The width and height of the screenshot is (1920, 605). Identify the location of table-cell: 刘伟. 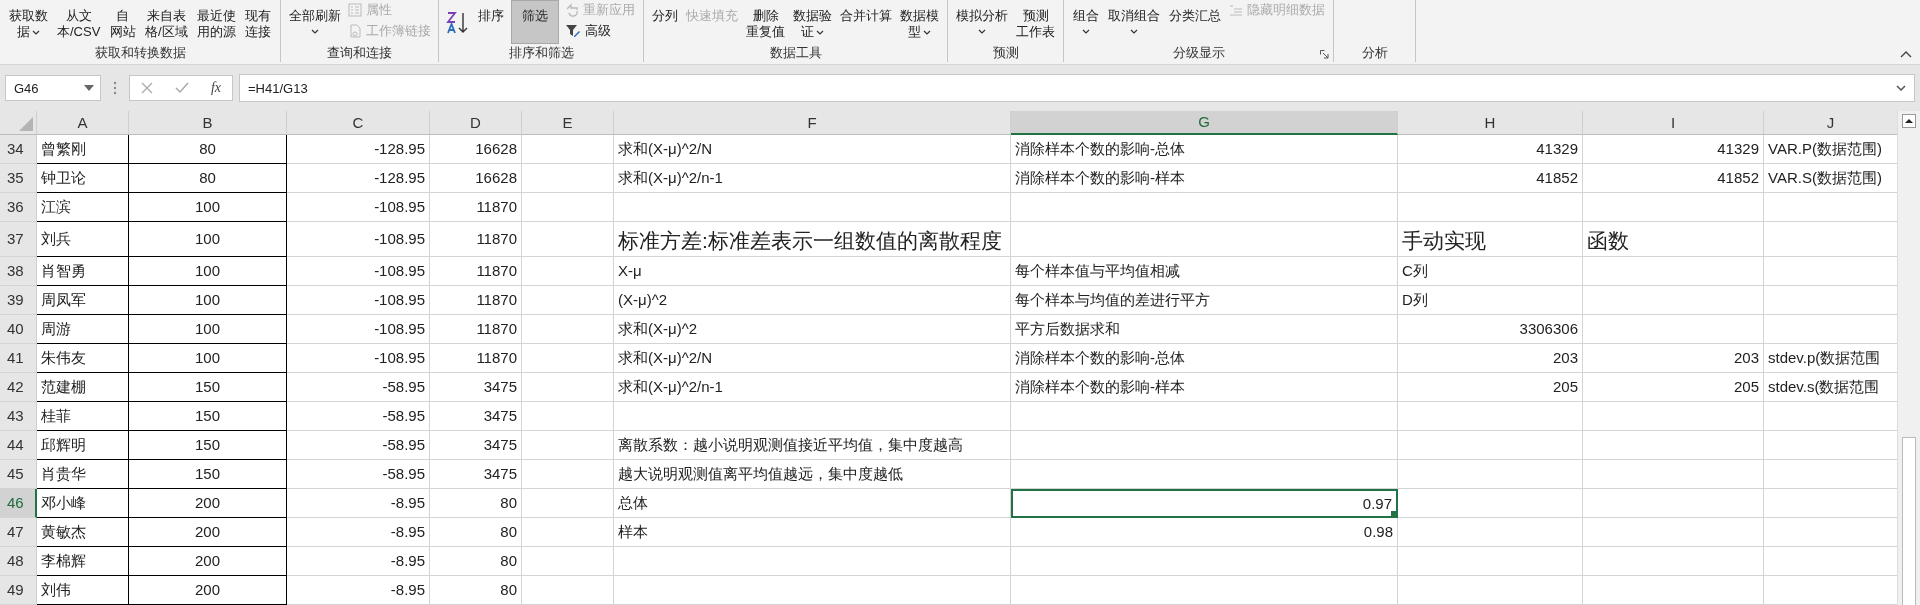
(83, 590).